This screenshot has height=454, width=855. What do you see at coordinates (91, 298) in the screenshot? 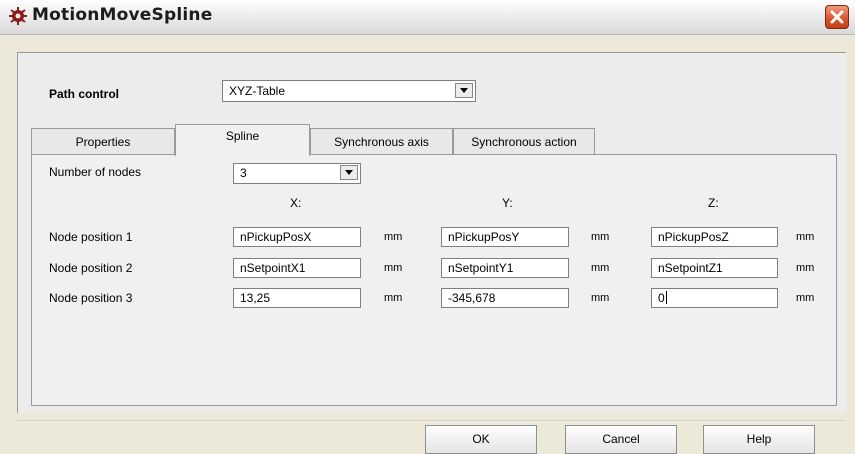
I see `node-position-label: Node position 3` at bounding box center [91, 298].